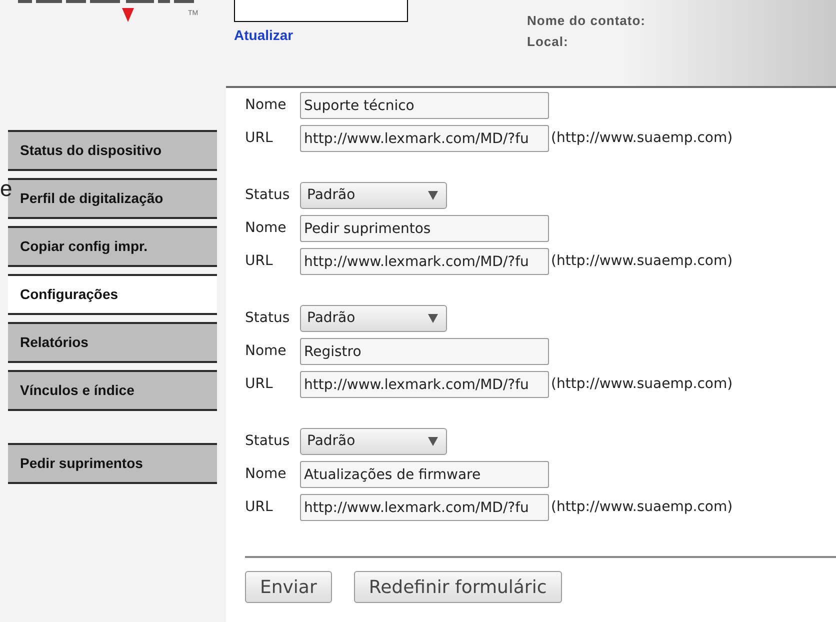 The width and height of the screenshot is (836, 622). Describe the element at coordinates (458, 587) in the screenshot. I see `reset-button: Redefinir formuláric` at that location.